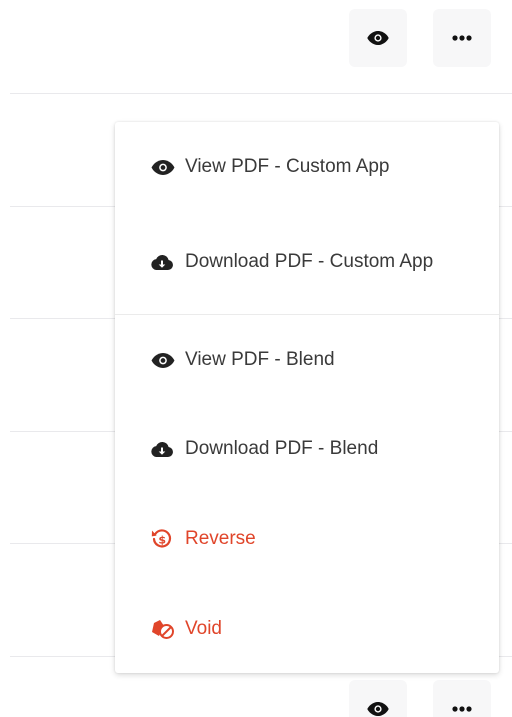 Image resolution: width=512 pixels, height=717 pixels. I want to click on menu-item-view-pdf-blend: View PDF - Blend, so click(307, 360).